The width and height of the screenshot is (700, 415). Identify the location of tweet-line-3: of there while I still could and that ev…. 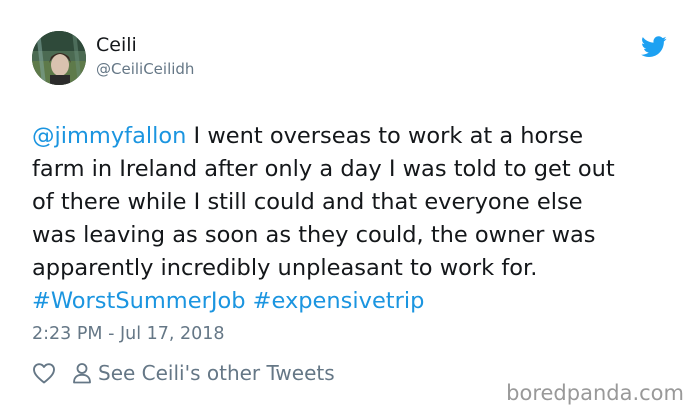
(307, 202).